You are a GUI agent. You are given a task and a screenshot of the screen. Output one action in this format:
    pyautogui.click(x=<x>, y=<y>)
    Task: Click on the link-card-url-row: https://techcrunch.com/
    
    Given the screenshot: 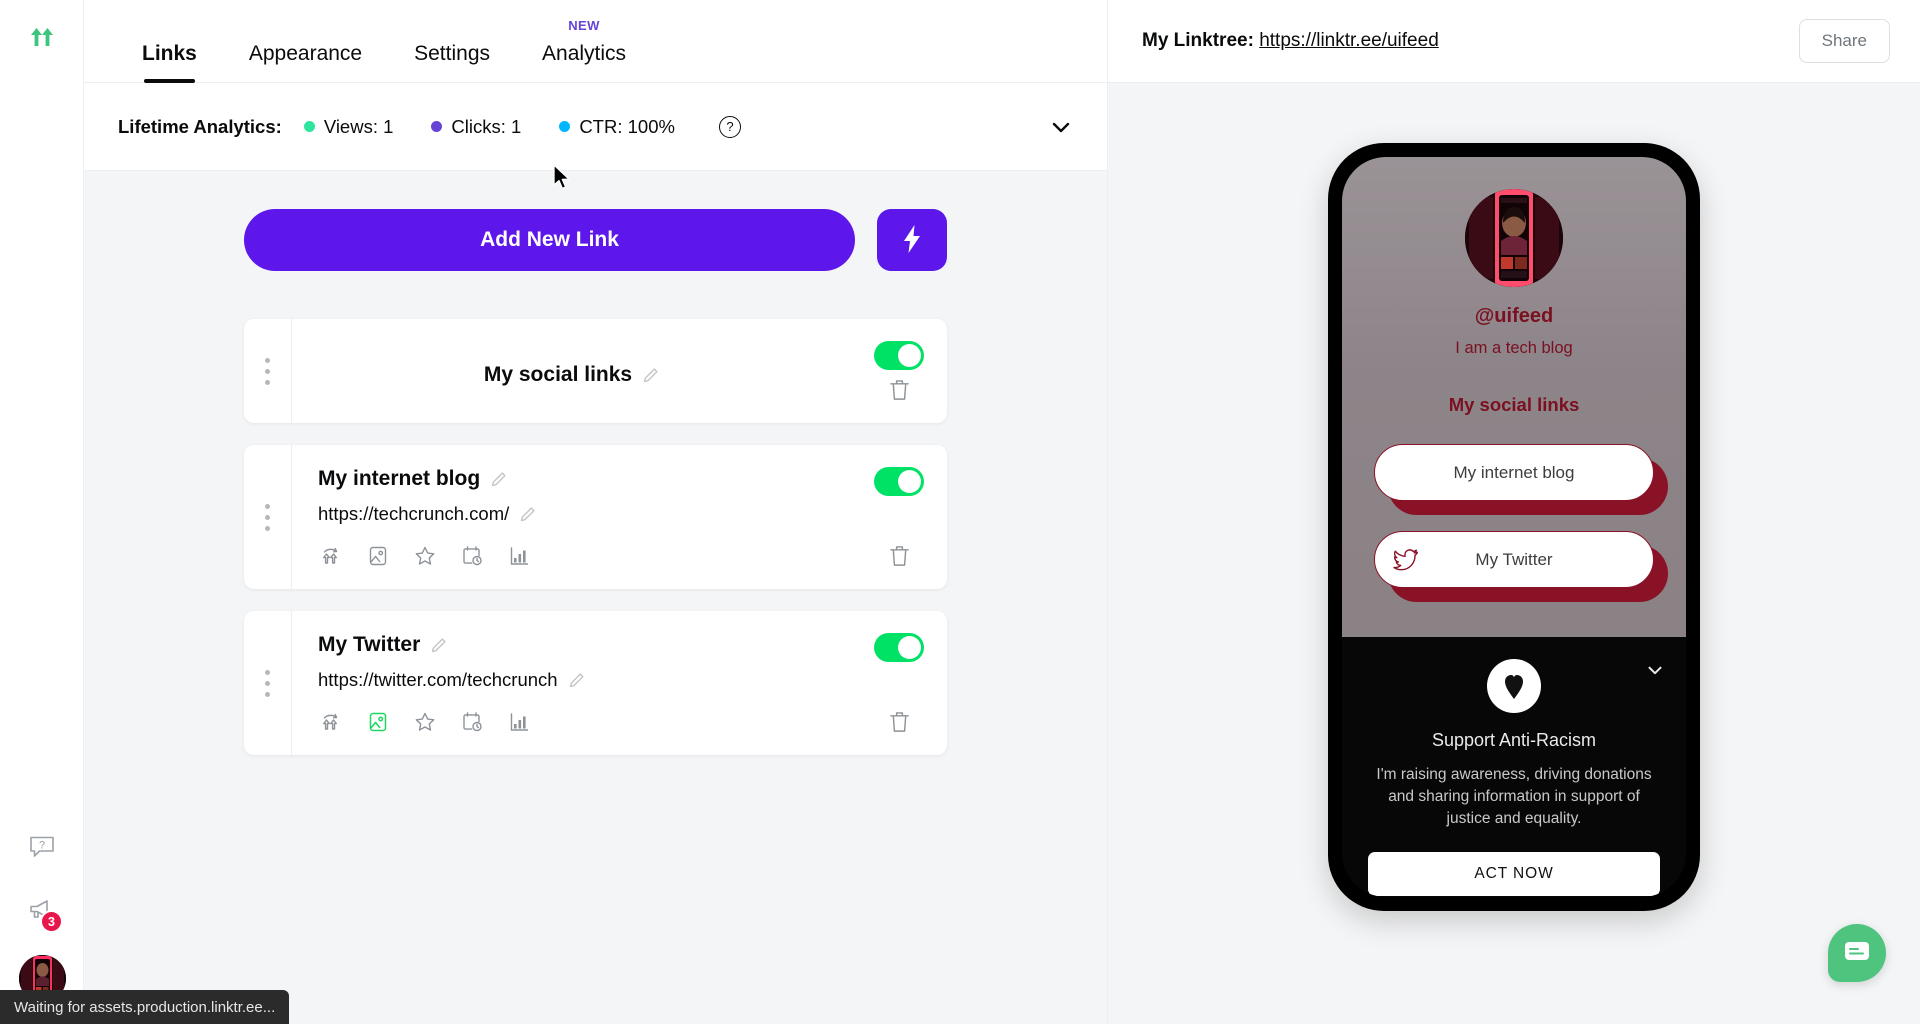 What is the action you would take?
    pyautogui.click(x=571, y=514)
    